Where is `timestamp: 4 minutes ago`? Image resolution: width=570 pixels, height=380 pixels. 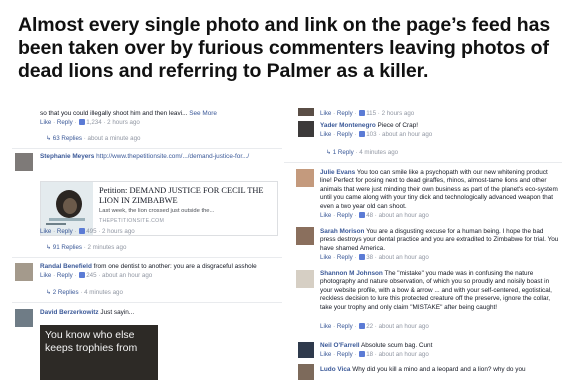
timestamp: 4 minutes ago is located at coordinates (379, 152).